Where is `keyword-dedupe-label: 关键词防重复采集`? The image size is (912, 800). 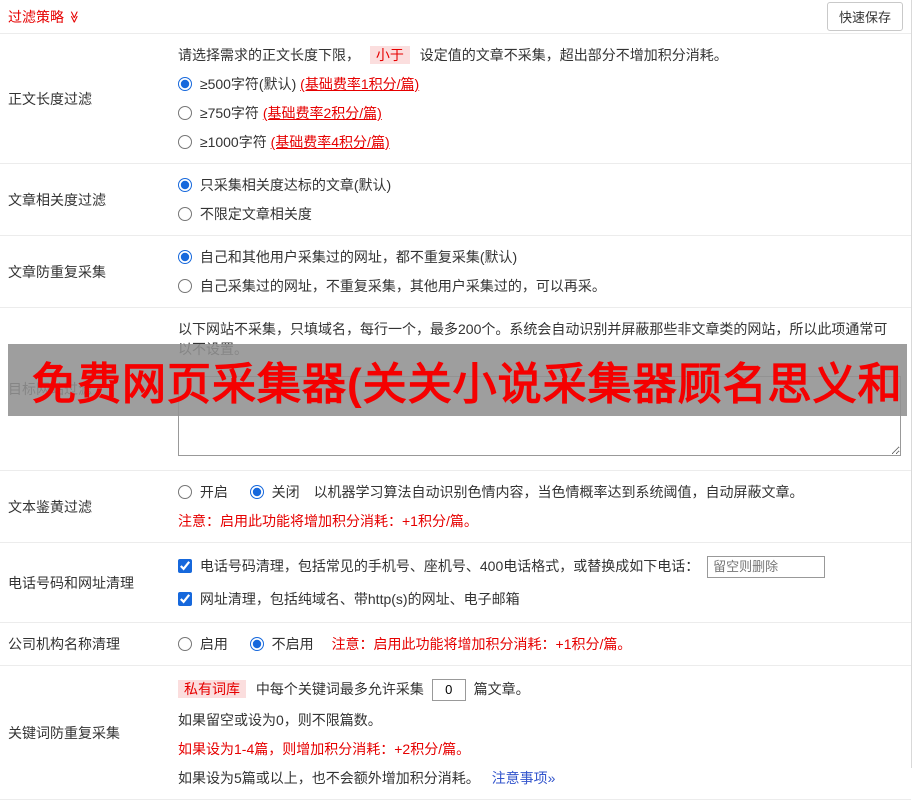
keyword-dedupe-label: 关键词防重复采集 is located at coordinates (64, 732).